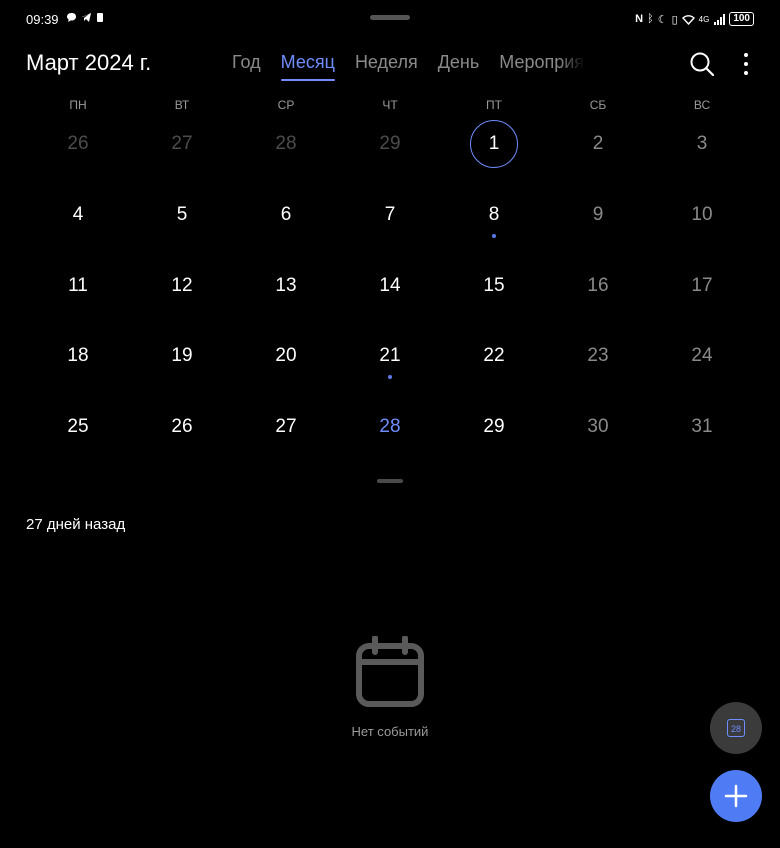 Image resolution: width=780 pixels, height=848 pixels. I want to click on signal-type-label: 4G, so click(704, 19).